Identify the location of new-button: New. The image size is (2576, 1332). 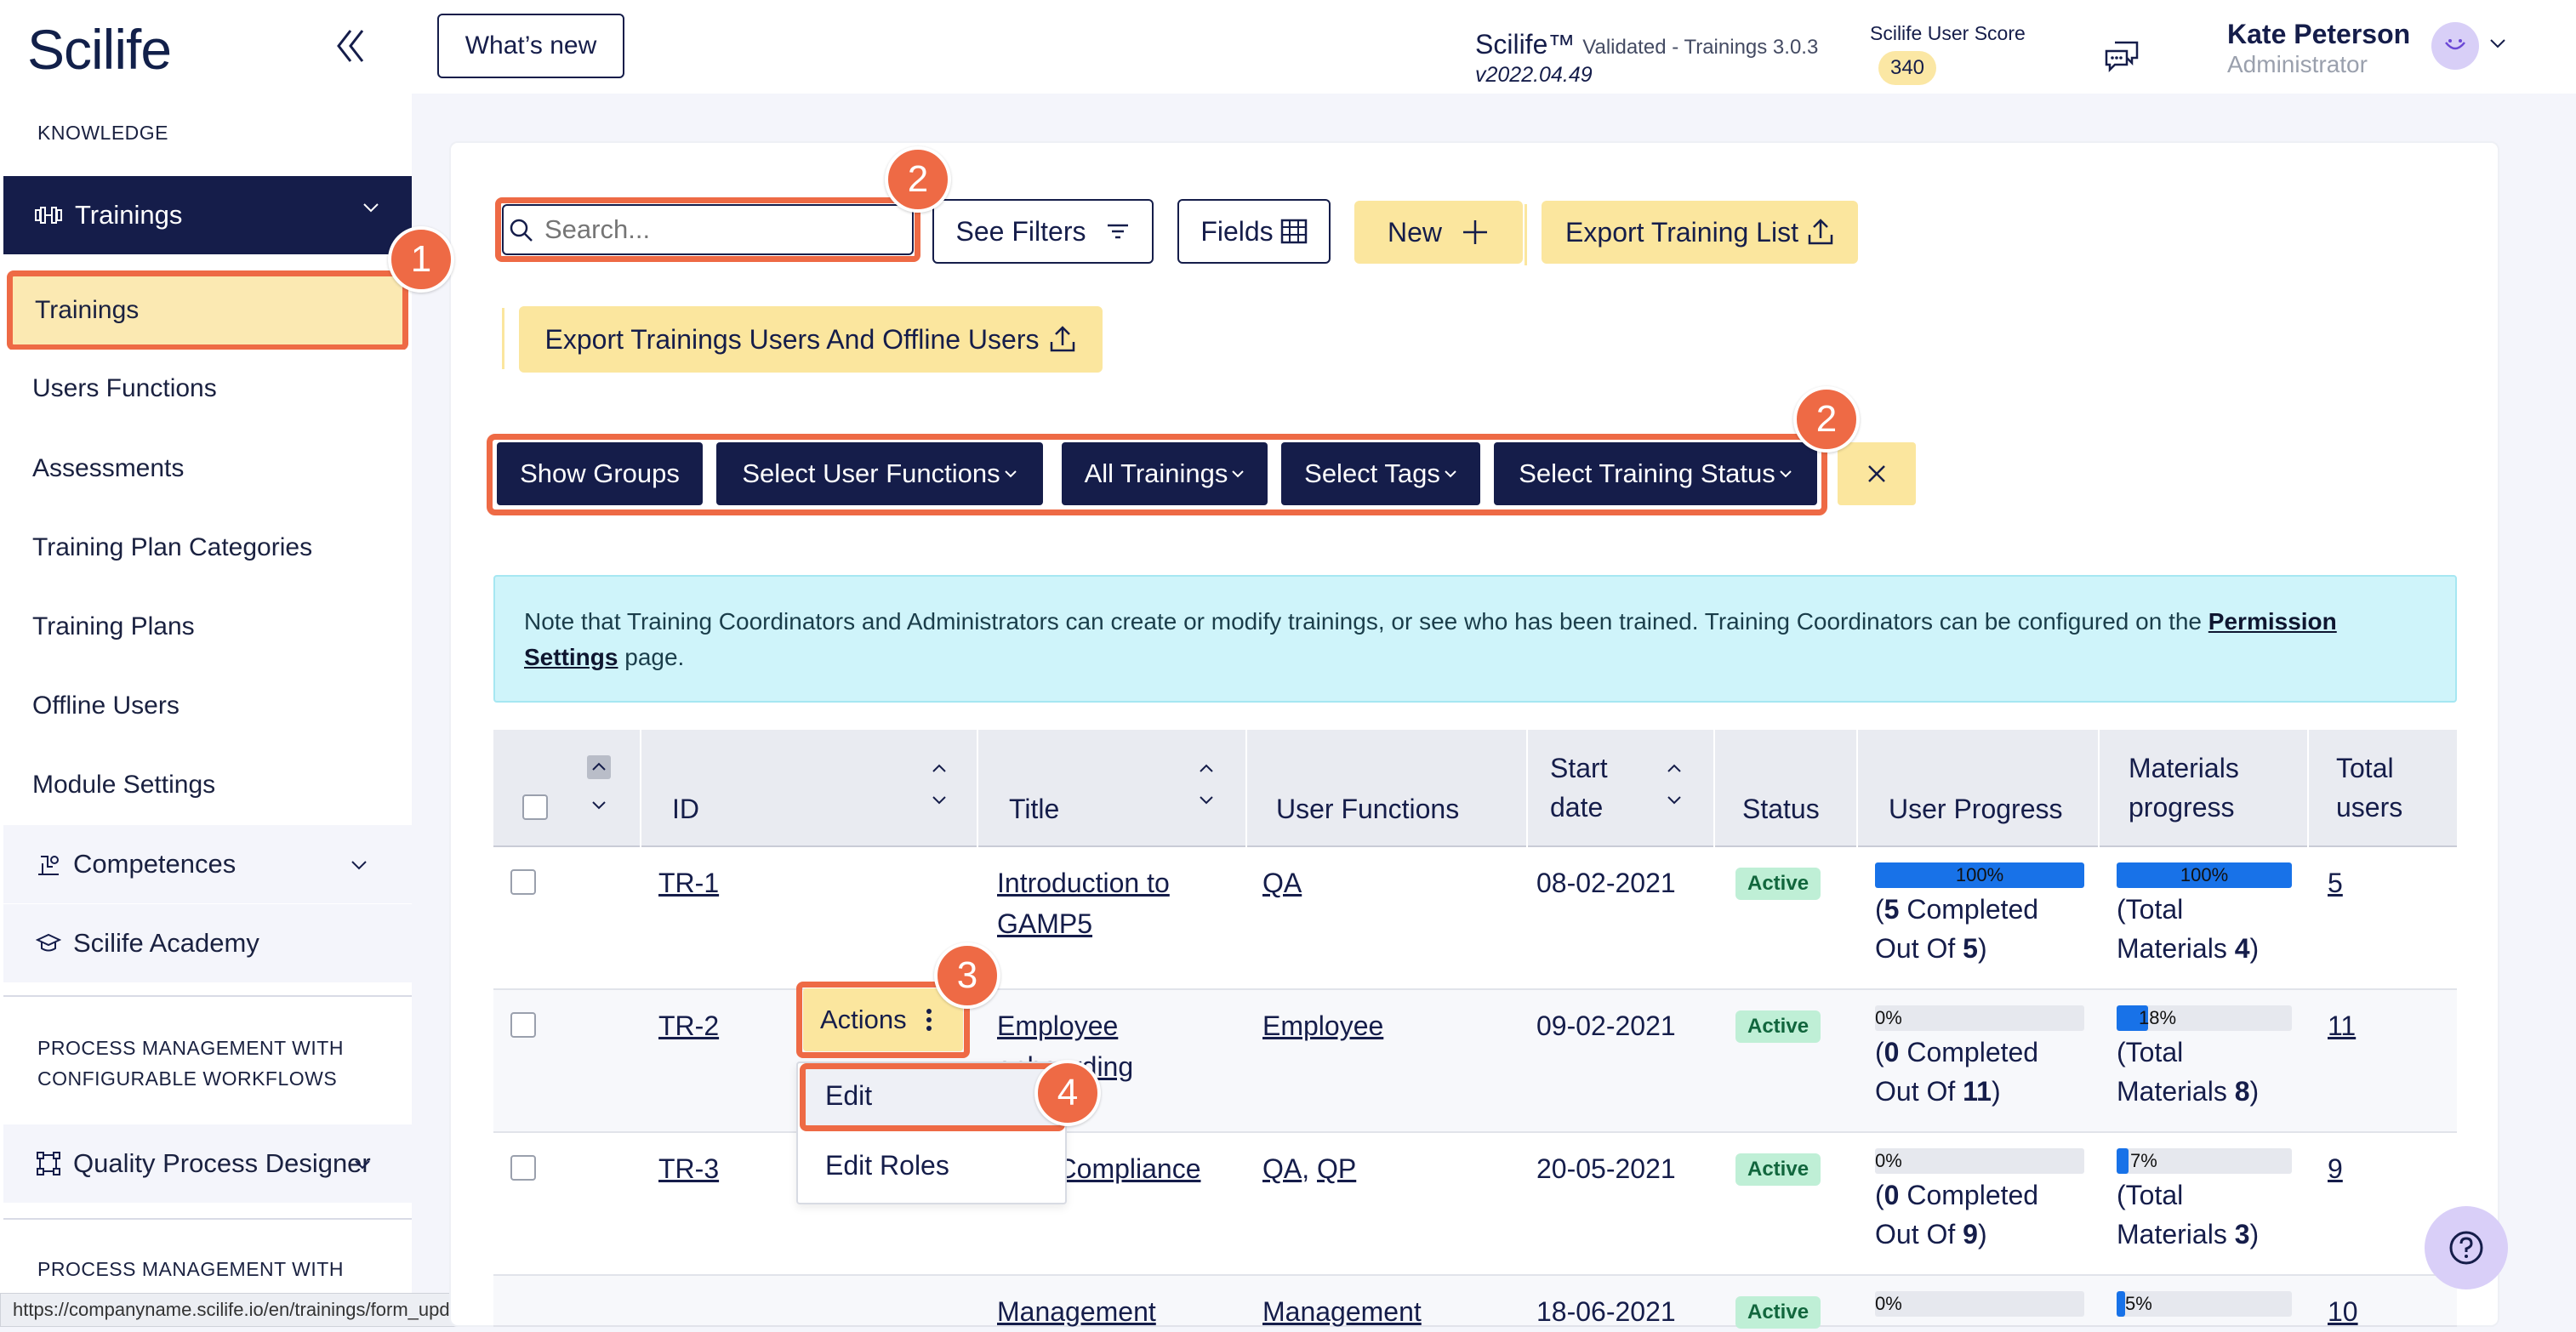
(1438, 232).